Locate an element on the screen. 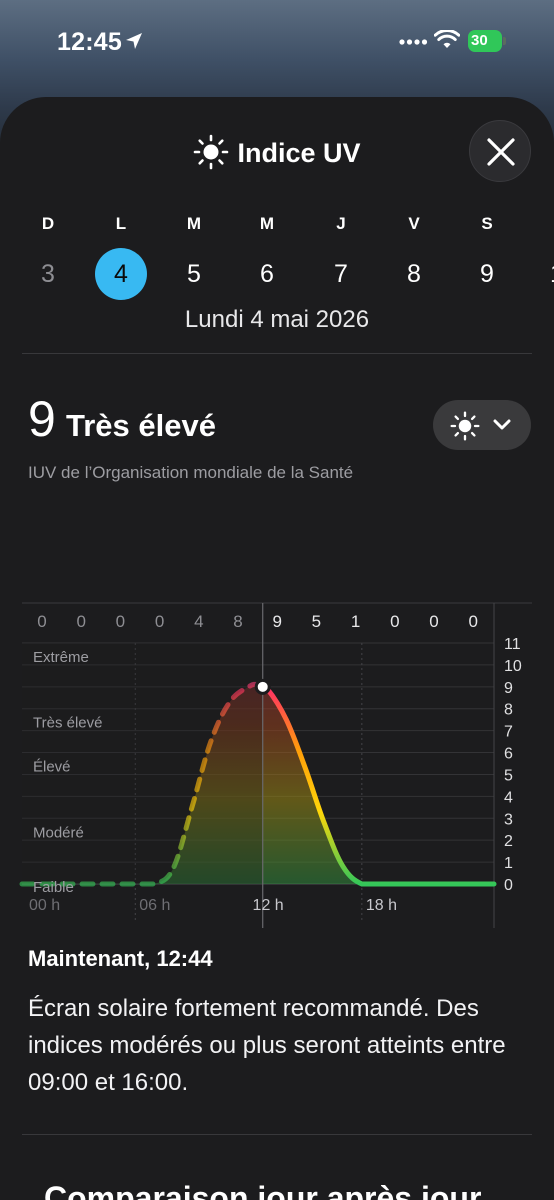 This screenshot has width=554, height=1200. day-button-3: 3 is located at coordinates (48, 274).